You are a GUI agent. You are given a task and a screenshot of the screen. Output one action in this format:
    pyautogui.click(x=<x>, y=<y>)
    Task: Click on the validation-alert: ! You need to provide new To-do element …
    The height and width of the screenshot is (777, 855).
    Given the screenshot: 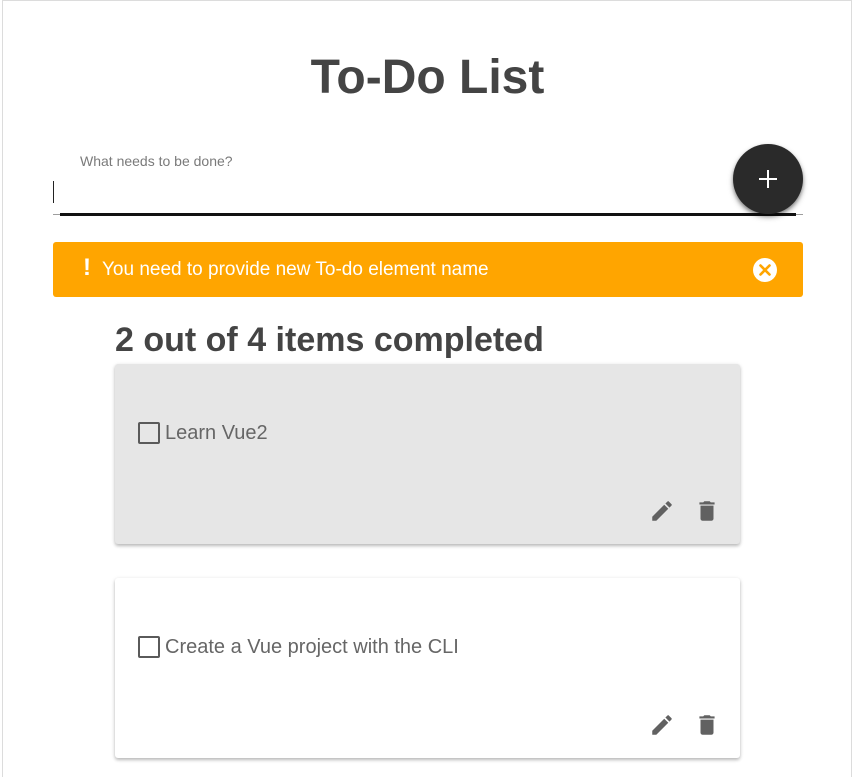 What is the action you would take?
    pyautogui.click(x=428, y=269)
    